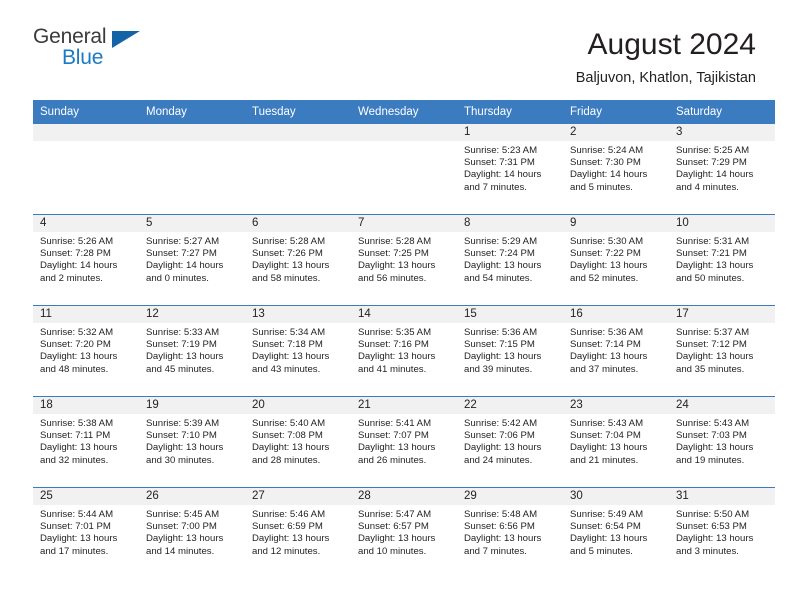 This screenshot has height=612, width=792. Describe the element at coordinates (392, 551) in the screenshot. I see `daylight-duration-line2: and 10 minutes.` at that location.